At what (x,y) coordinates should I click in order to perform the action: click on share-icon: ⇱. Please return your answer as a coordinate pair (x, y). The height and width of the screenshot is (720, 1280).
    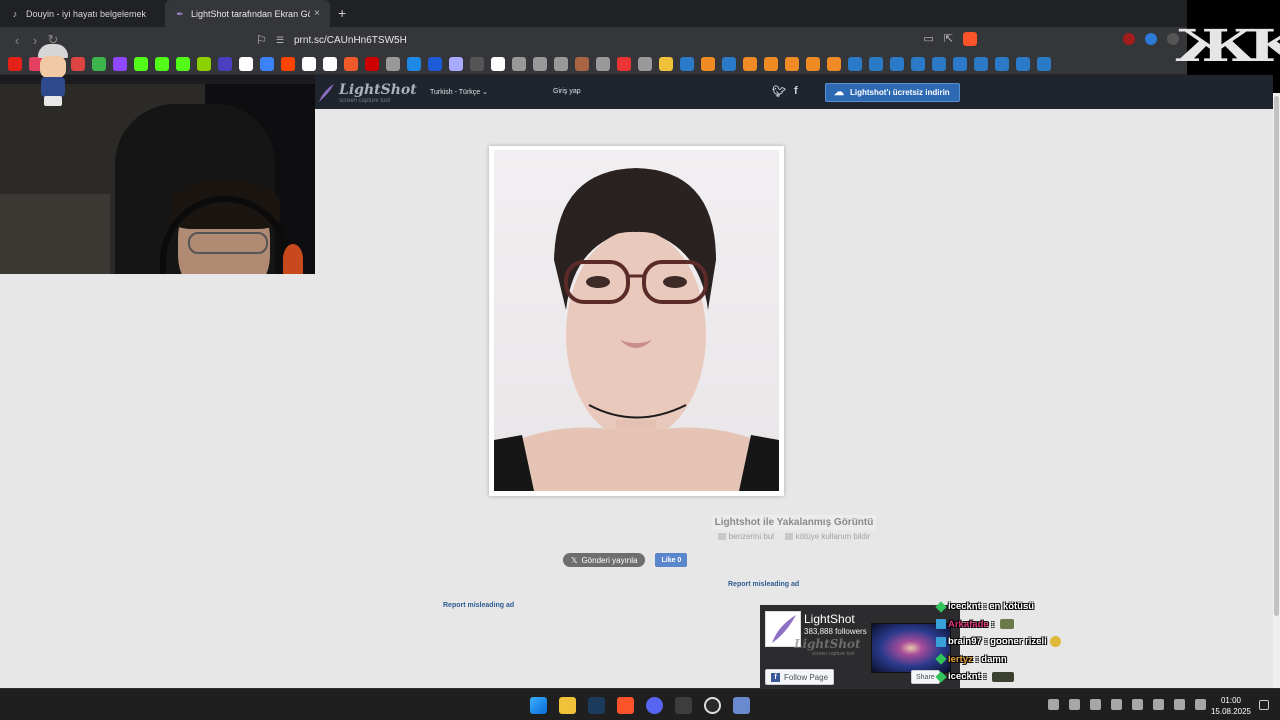
    Looking at the image, I should click on (948, 39).